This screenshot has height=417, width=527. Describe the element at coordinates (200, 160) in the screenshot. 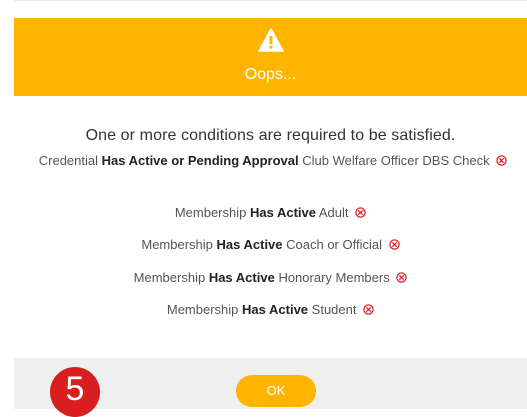

I see `condition-status: Has Active or Pending Approval` at that location.